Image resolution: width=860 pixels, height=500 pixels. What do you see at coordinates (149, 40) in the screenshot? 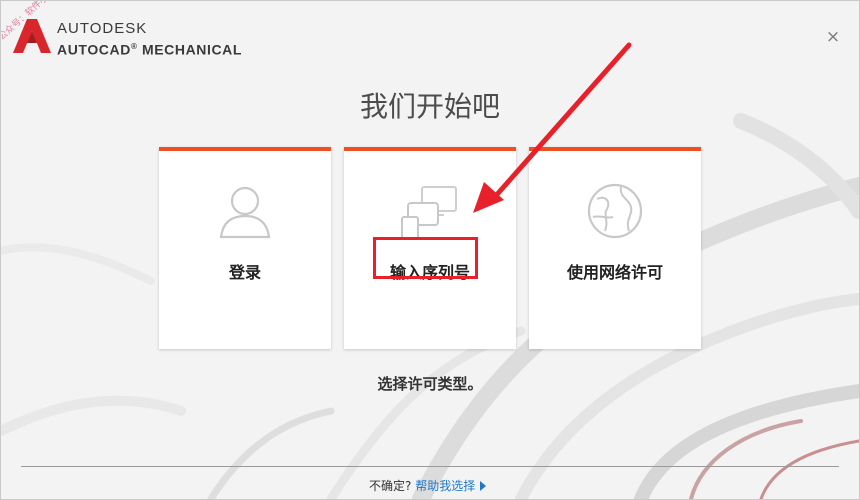
I see `brand: AUTODESK AUTOCAD® MECHANICAL` at bounding box center [149, 40].